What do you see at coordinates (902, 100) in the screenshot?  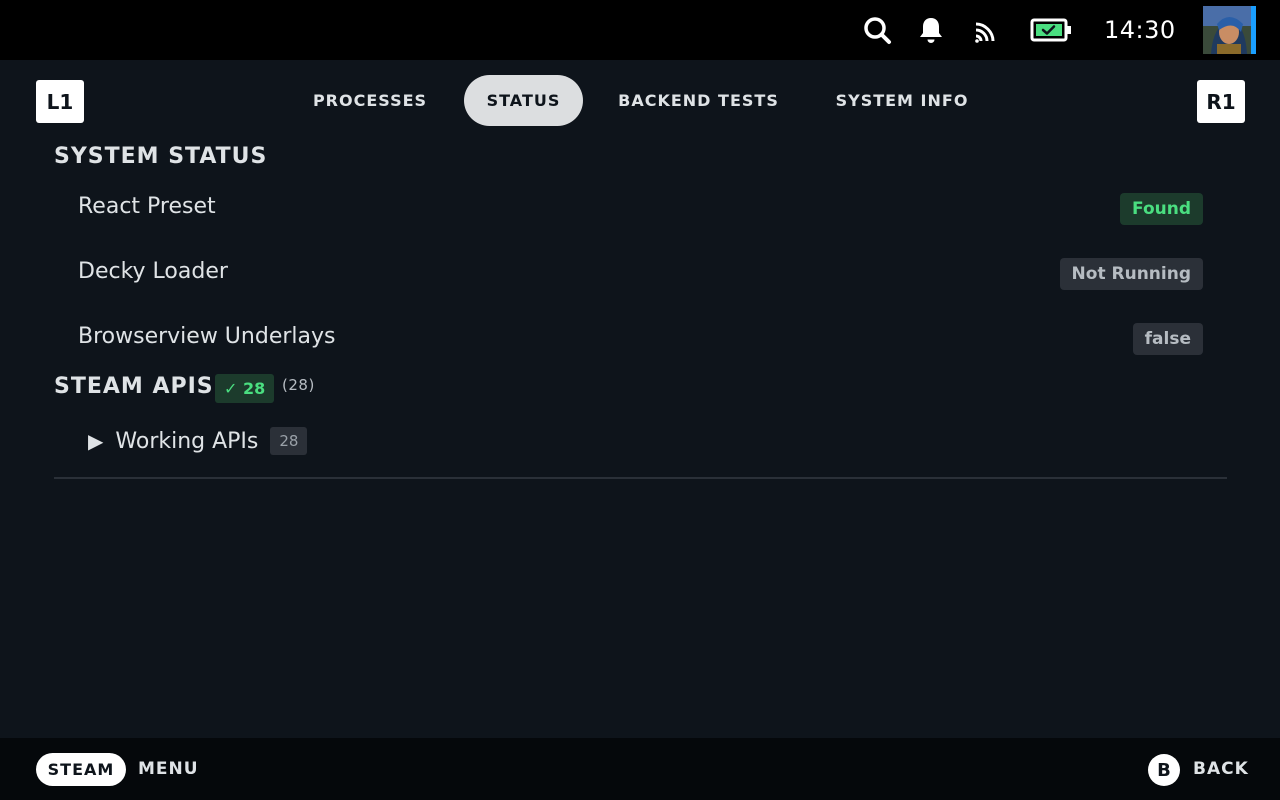 I see `tab-system-info: SYSTEM INFO` at bounding box center [902, 100].